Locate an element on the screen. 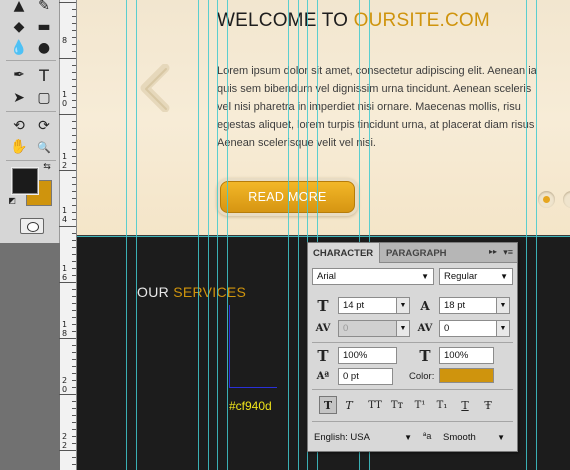  tools-panel: ▲ ✎ ◆ ▬ 💧 ● ✒ T ➤ ▢ ⟲ ⟳ ✋ 🔍 ⇆ ◩ is located at coordinates (30, 121).